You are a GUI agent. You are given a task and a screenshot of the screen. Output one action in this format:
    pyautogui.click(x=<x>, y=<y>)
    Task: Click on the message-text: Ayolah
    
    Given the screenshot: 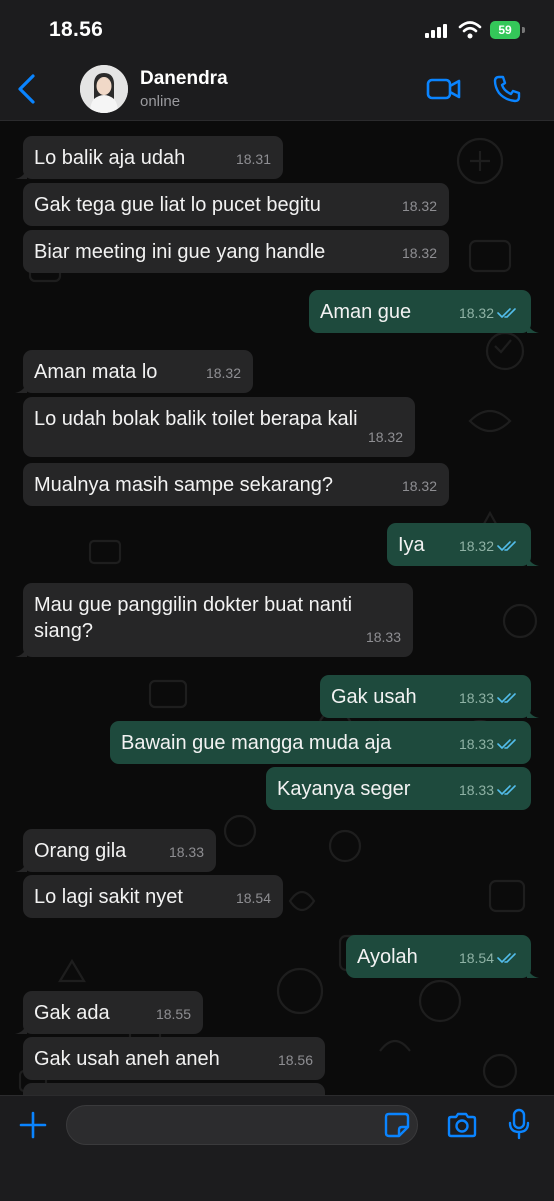 What is the action you would take?
    pyautogui.click(x=387, y=957)
    